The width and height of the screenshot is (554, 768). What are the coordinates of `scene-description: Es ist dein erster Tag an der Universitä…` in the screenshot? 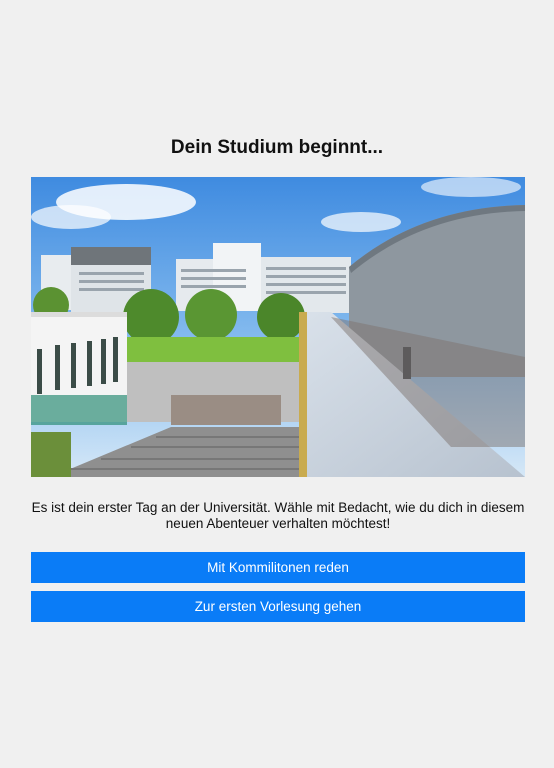 It's located at (278, 515).